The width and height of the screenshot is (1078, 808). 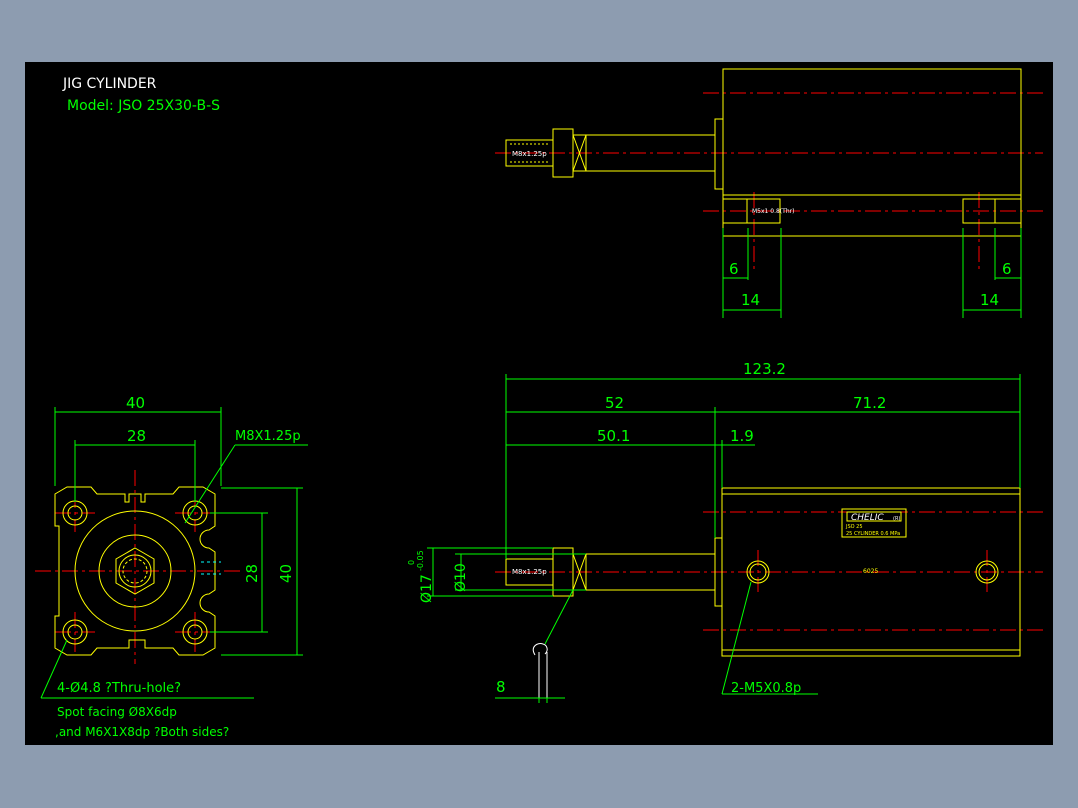 I want to click on dim-end-pitch-28: 28, so click(x=136, y=436).